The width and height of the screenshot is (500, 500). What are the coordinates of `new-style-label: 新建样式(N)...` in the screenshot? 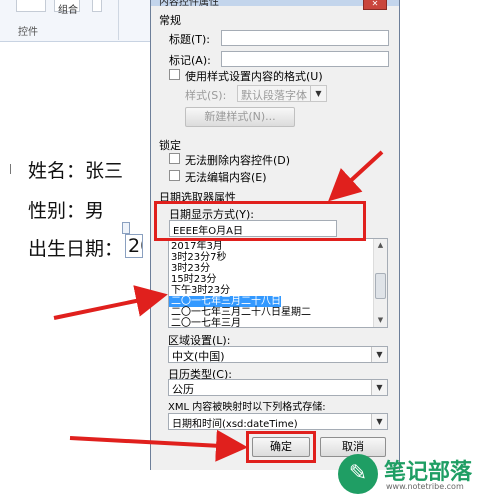 It's located at (240, 116).